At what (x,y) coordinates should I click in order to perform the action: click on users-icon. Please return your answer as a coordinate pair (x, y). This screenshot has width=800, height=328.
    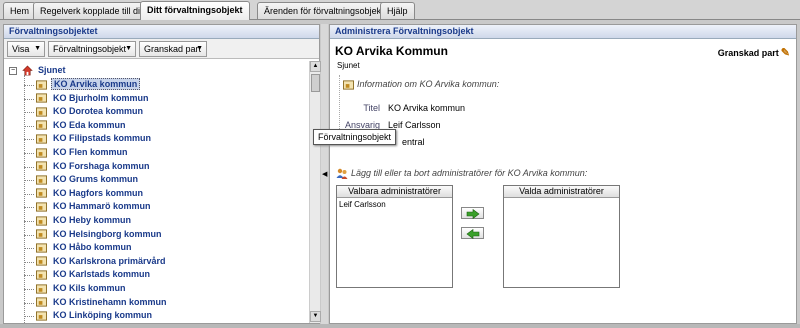
    Looking at the image, I should click on (342, 174).